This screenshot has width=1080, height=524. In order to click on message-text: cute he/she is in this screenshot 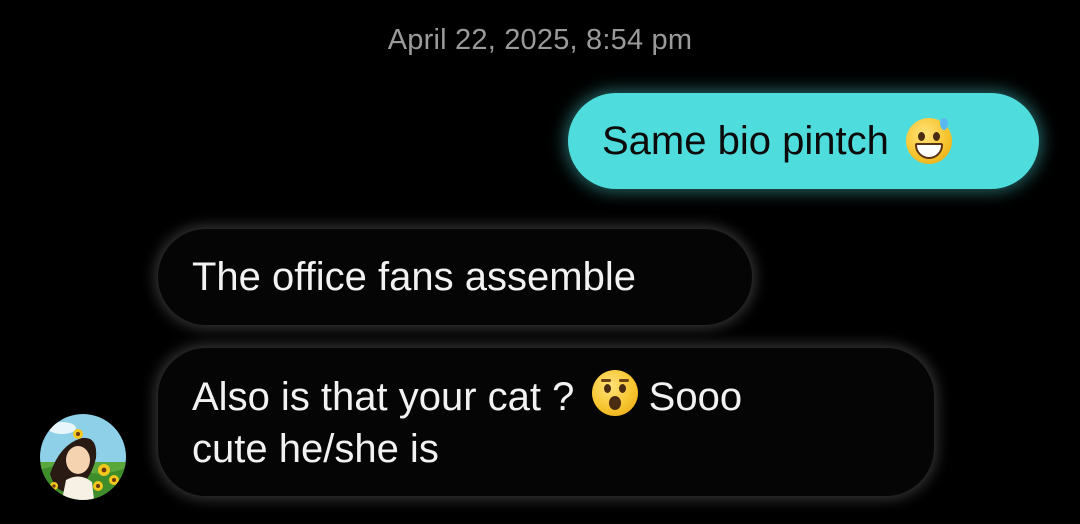, I will do `click(315, 449)`.